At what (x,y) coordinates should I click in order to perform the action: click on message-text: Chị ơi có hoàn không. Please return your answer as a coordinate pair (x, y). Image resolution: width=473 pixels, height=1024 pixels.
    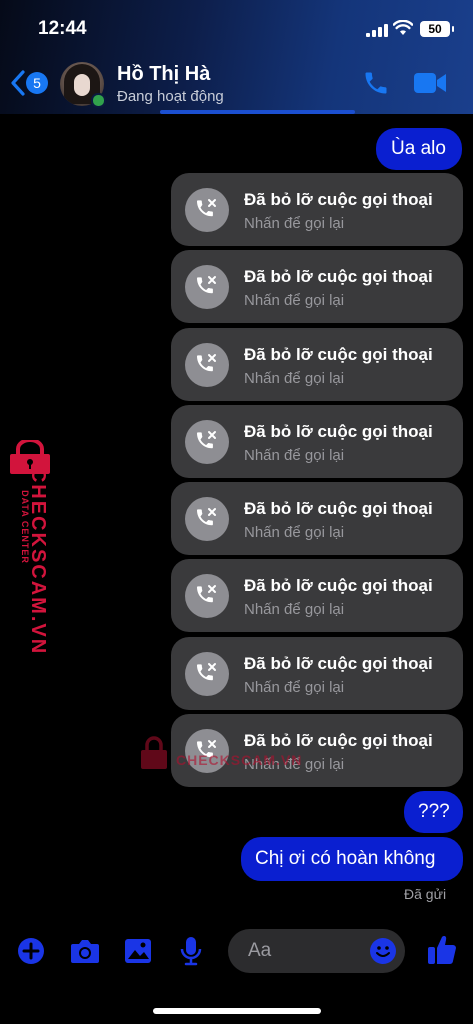
    Looking at the image, I should click on (345, 858).